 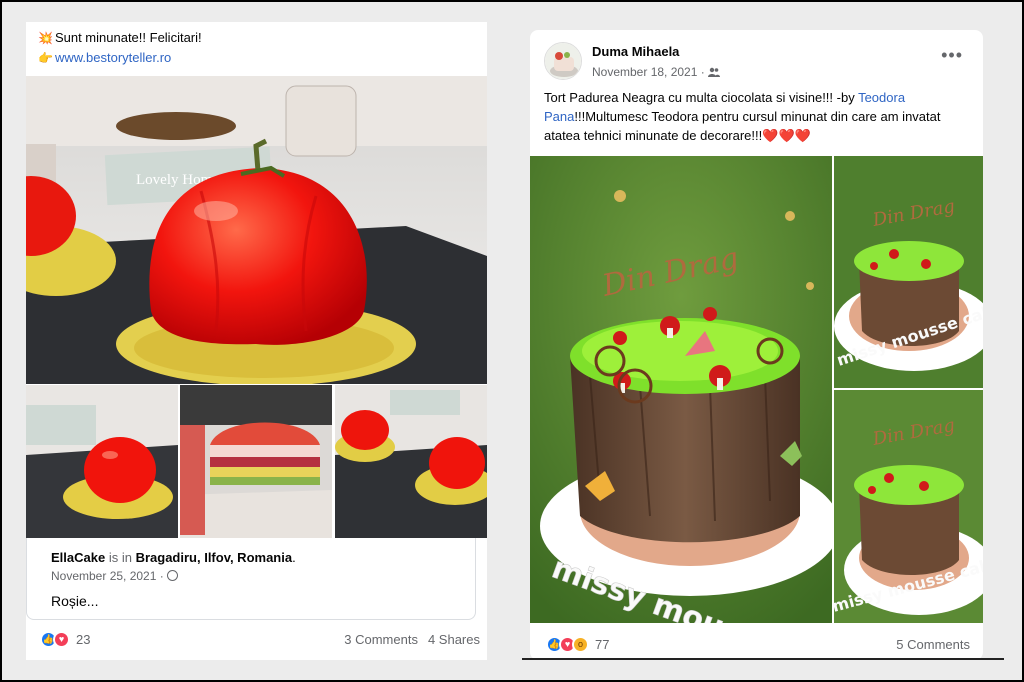 I want to click on divider, so click(x=763, y=659).